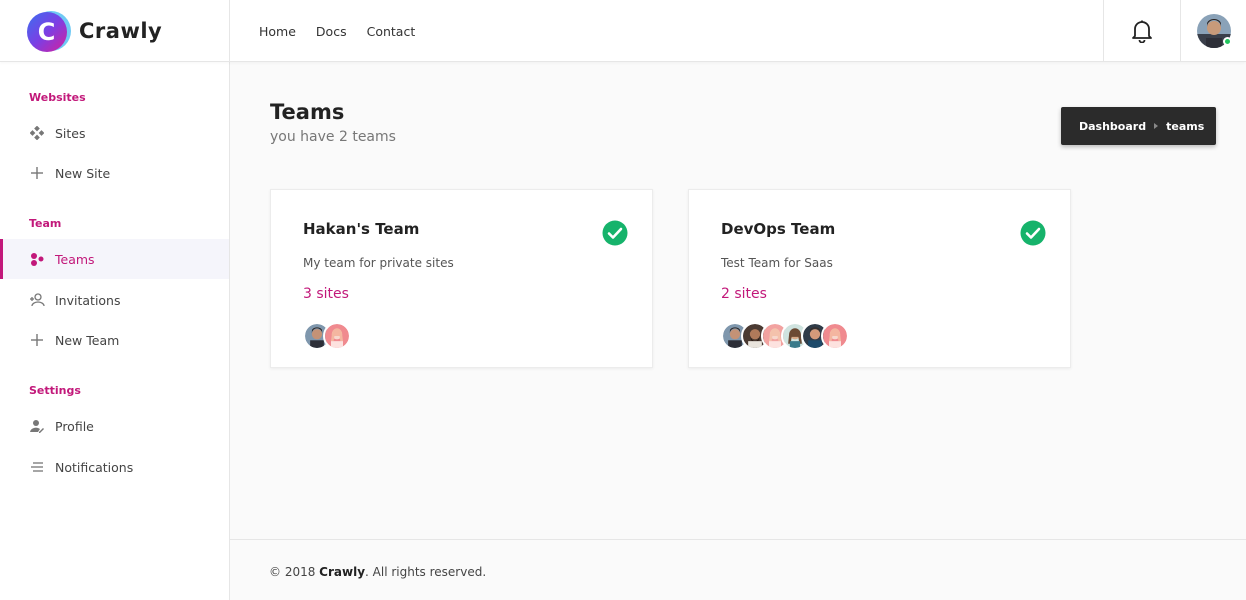 The width and height of the screenshot is (1246, 600). What do you see at coordinates (333, 137) in the screenshot?
I see `page-subtitle: you have 2 teams` at bounding box center [333, 137].